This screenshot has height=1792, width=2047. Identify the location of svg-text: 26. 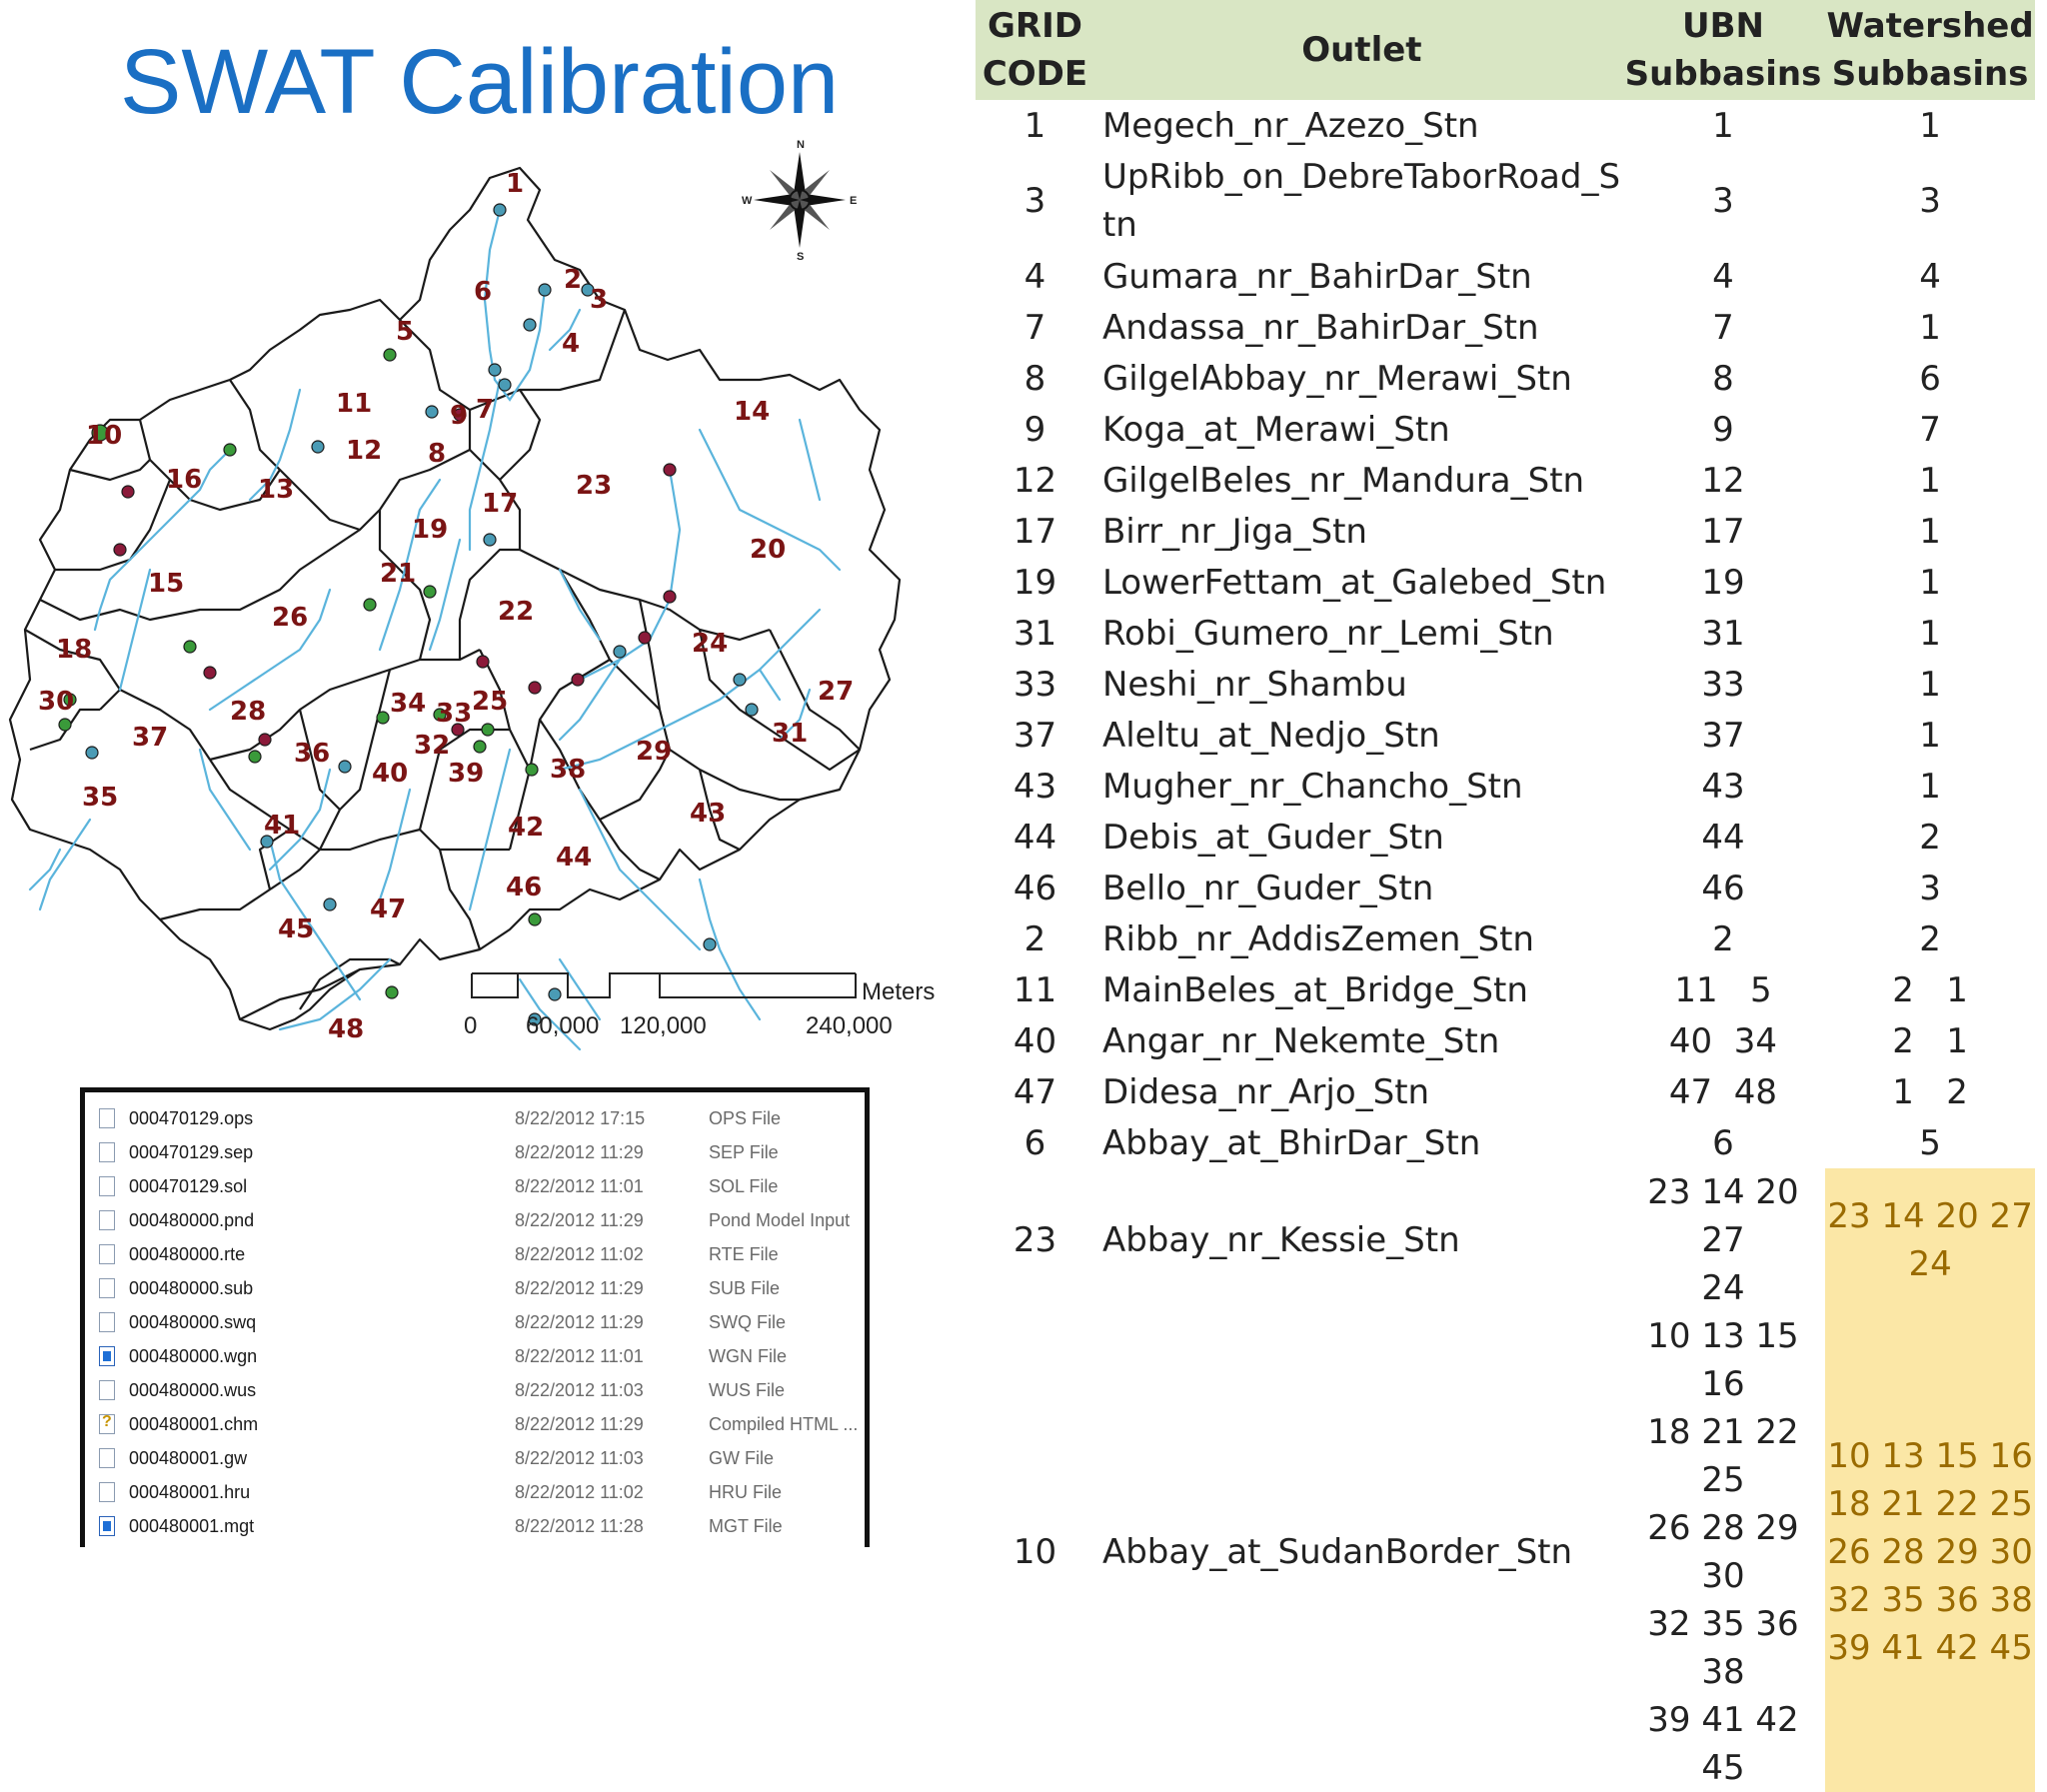
(290, 618).